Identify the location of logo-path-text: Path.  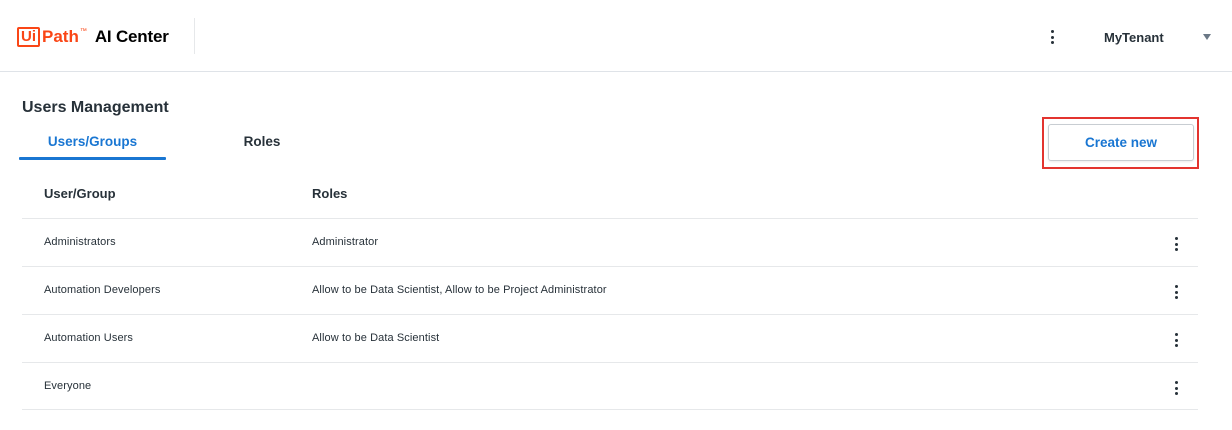
(60, 36).